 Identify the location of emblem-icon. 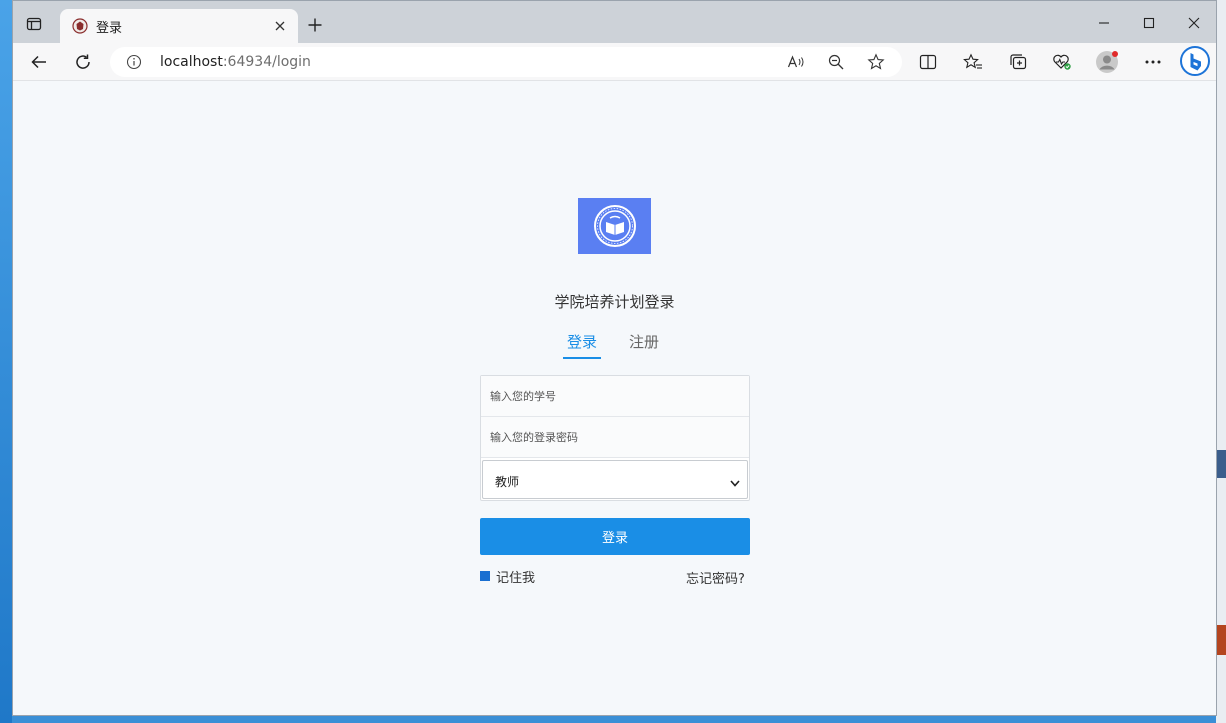
(614, 226).